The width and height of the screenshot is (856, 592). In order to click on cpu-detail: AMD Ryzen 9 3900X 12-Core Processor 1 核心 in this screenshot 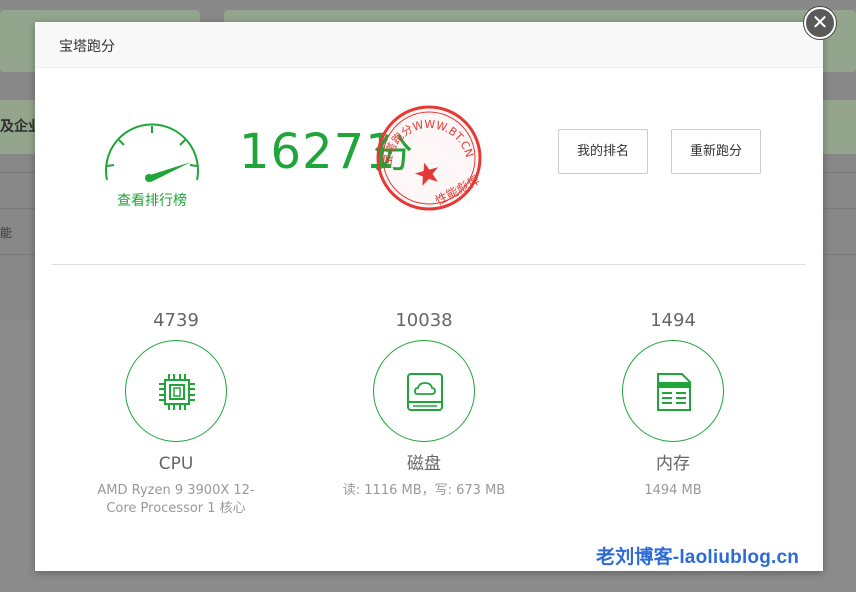, I will do `click(176, 499)`.